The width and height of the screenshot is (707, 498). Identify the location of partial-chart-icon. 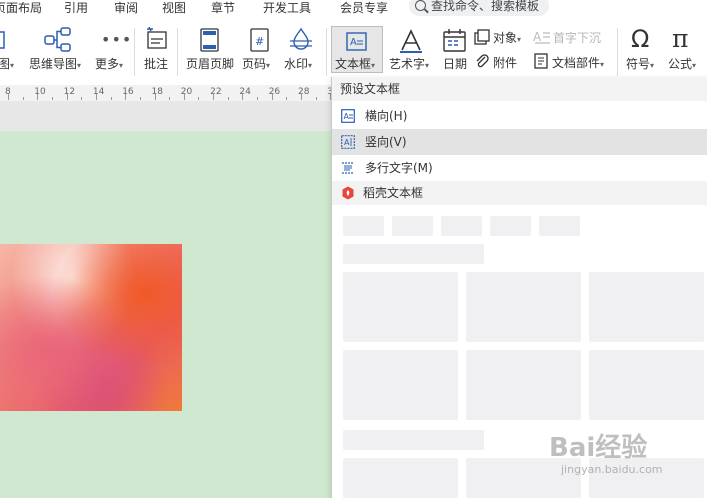
(2, 40).